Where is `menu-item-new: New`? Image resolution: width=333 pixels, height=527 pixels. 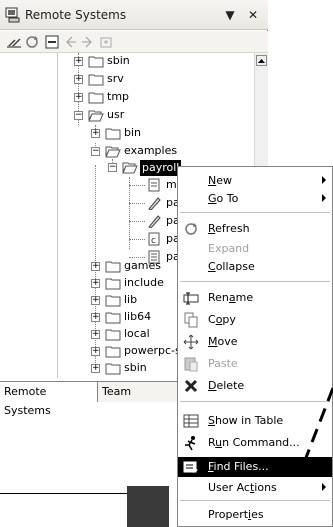 menu-item-new: New is located at coordinates (255, 181).